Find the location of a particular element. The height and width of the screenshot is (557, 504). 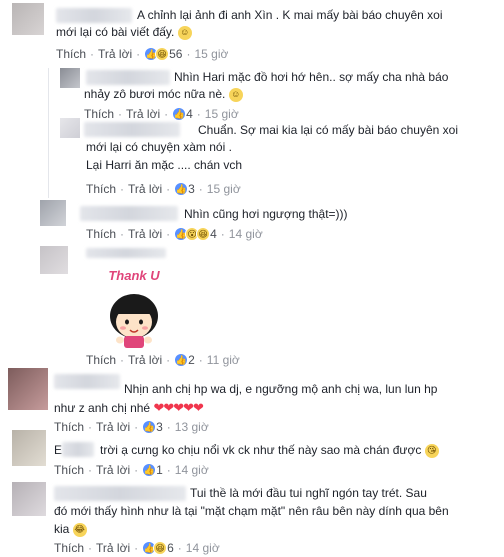

comment-actions: Thích · Trả lời · 👍 😮 😆 4 · 14 giờ is located at coordinates (174, 234).